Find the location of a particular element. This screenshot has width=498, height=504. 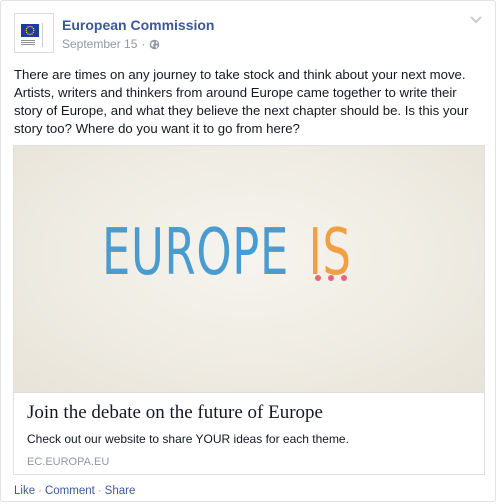

post-actions: Like · Comment · Share is located at coordinates (74, 491).